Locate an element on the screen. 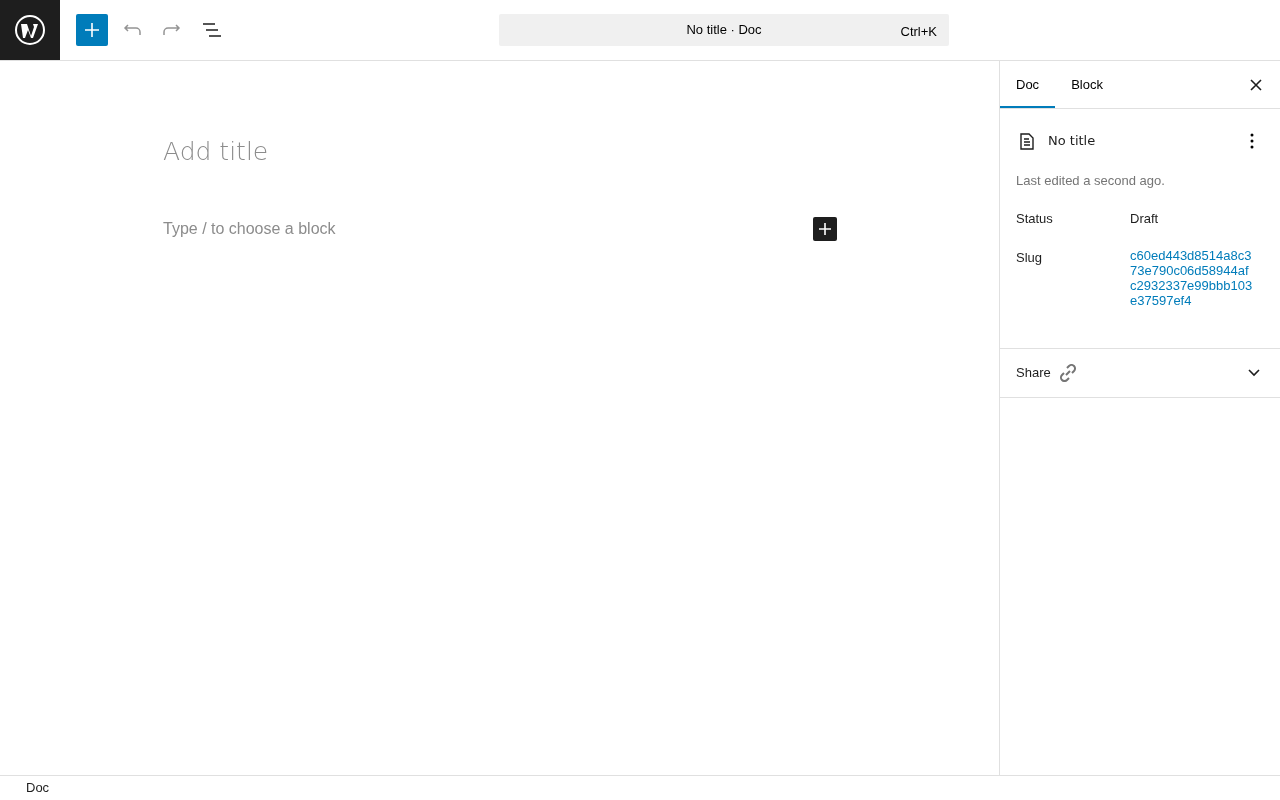 This screenshot has height=800, width=1280. status-value: Draft is located at coordinates (1144, 218).